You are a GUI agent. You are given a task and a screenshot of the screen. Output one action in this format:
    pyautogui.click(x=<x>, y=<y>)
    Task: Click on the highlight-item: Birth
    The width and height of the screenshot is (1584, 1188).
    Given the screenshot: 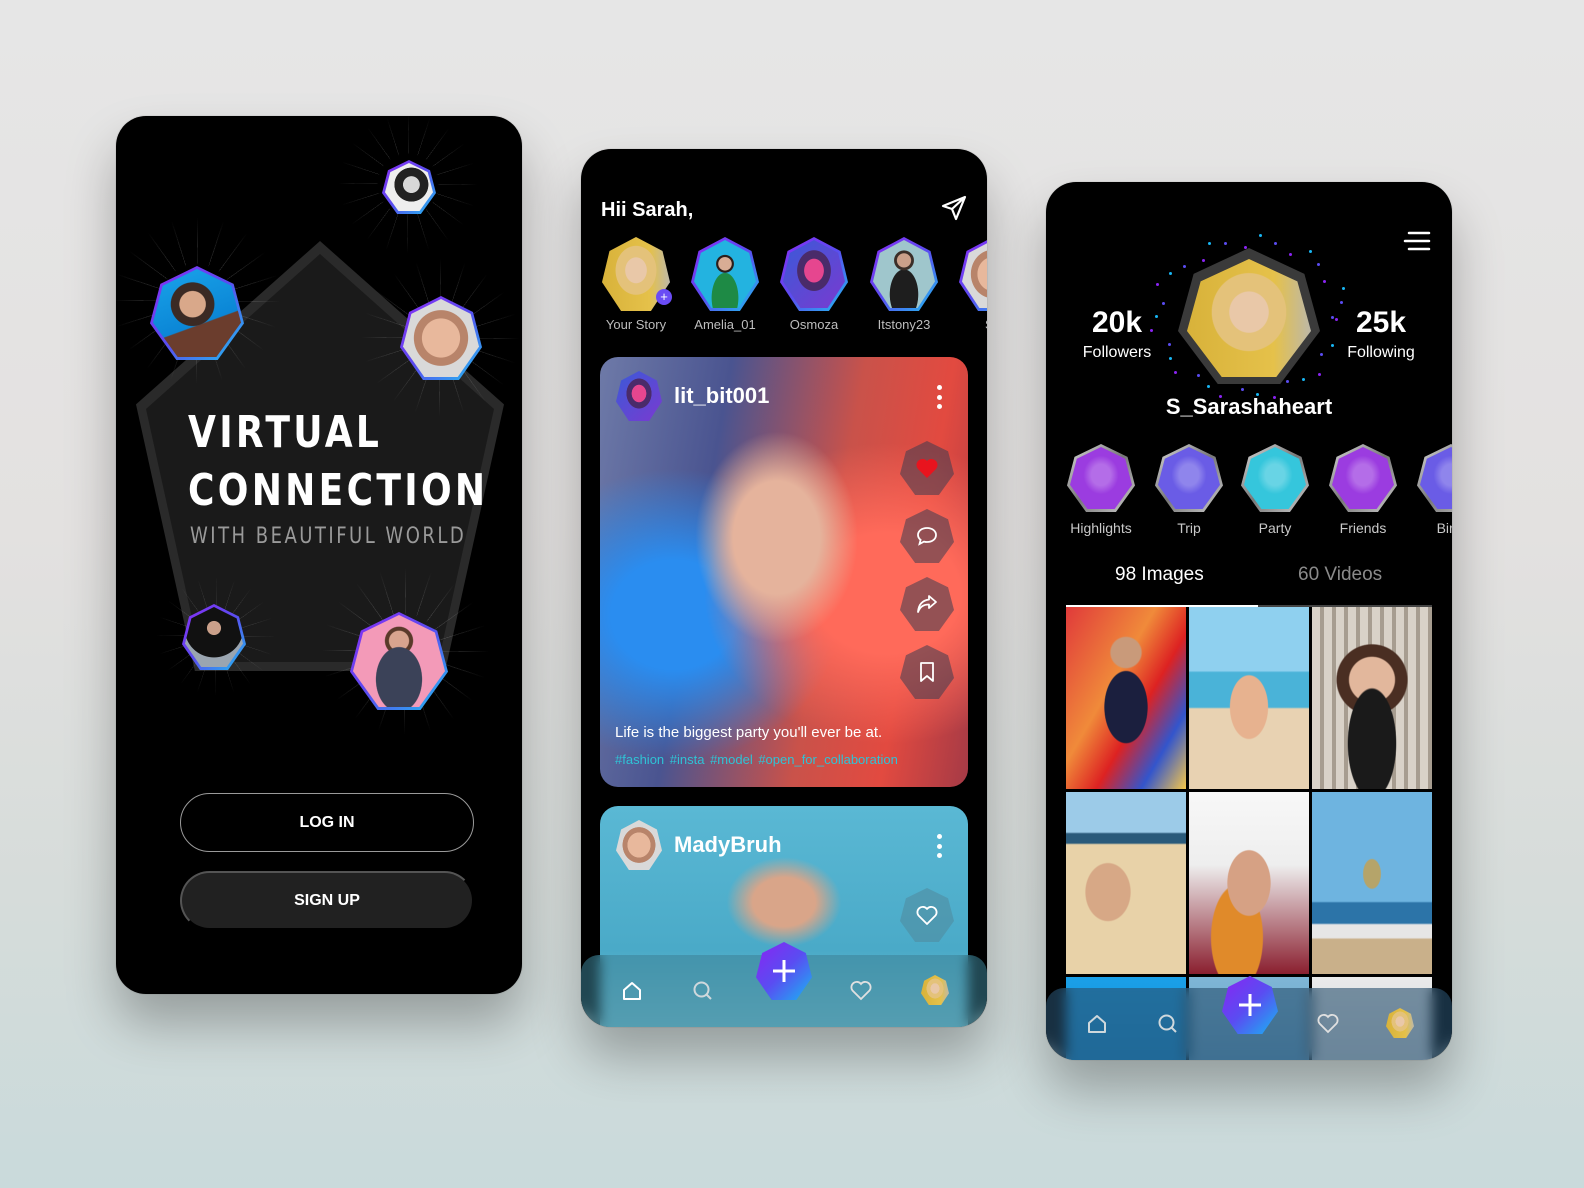 What is the action you would take?
    pyautogui.click(x=1433, y=490)
    